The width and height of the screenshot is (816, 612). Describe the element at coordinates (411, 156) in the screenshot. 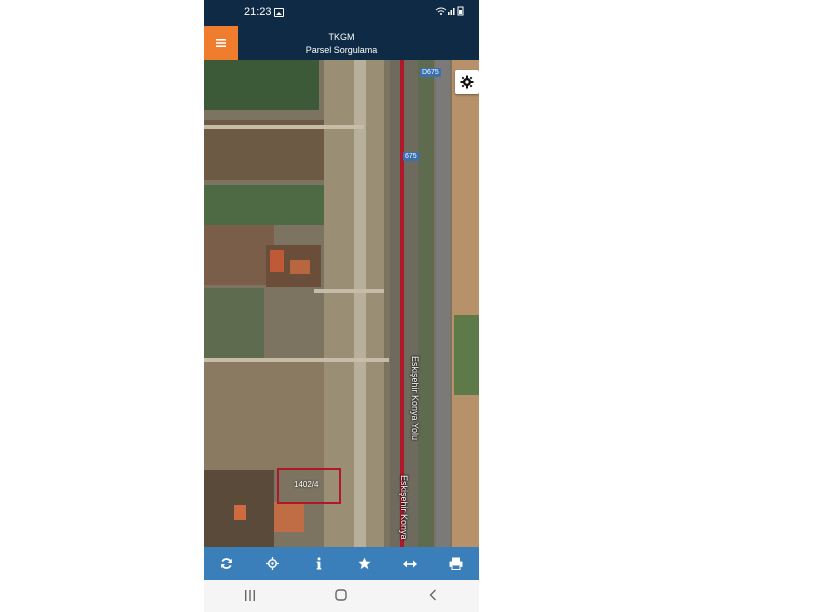

I see `road-shield-mid: 675` at that location.